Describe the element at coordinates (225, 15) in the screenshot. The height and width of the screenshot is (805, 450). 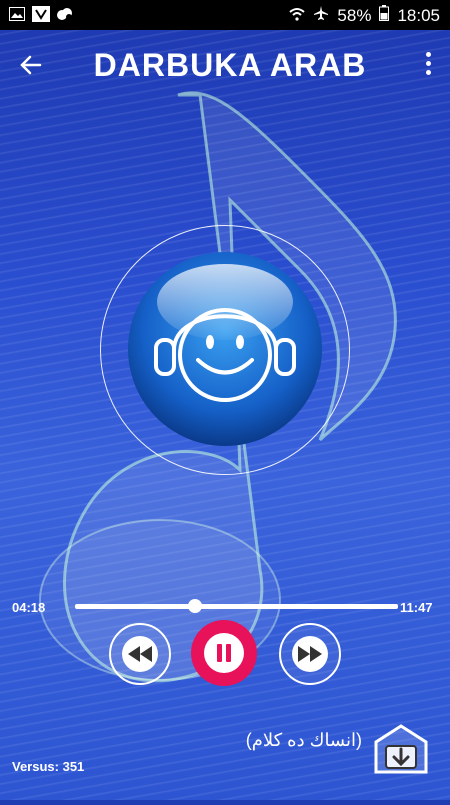
I see `status-bar: 58% 18:05` at that location.